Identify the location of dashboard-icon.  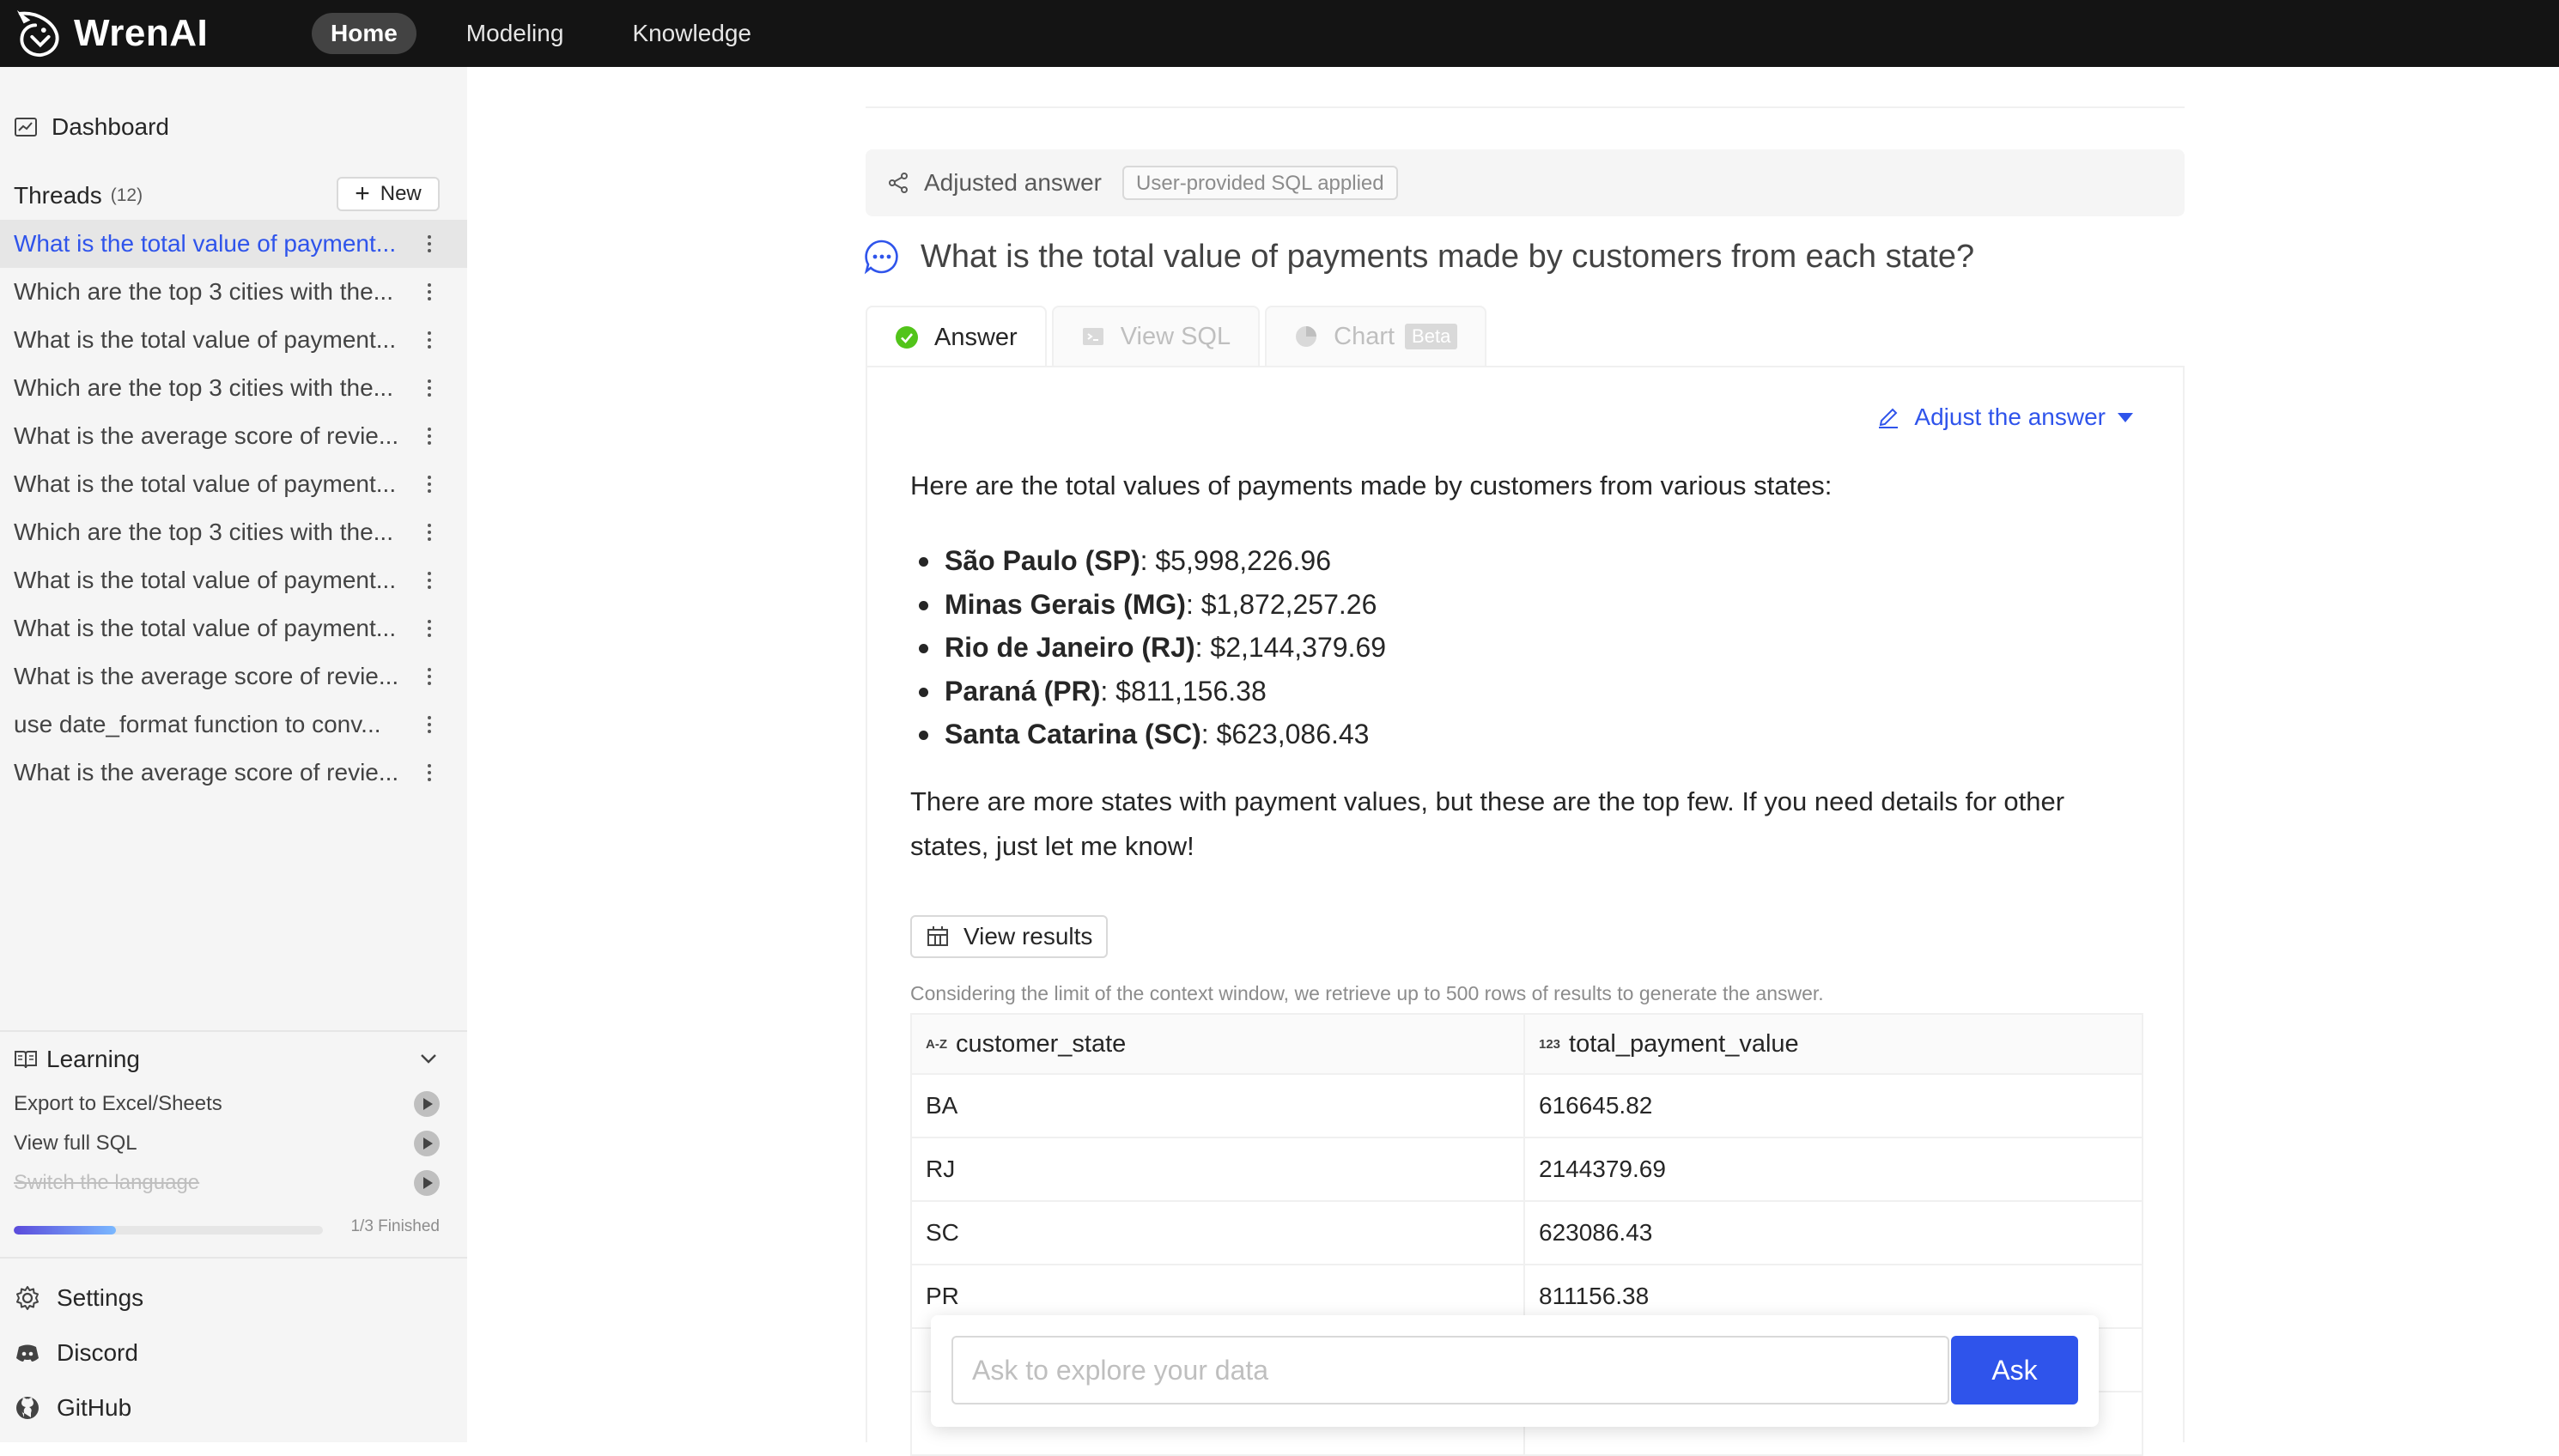
(26, 127).